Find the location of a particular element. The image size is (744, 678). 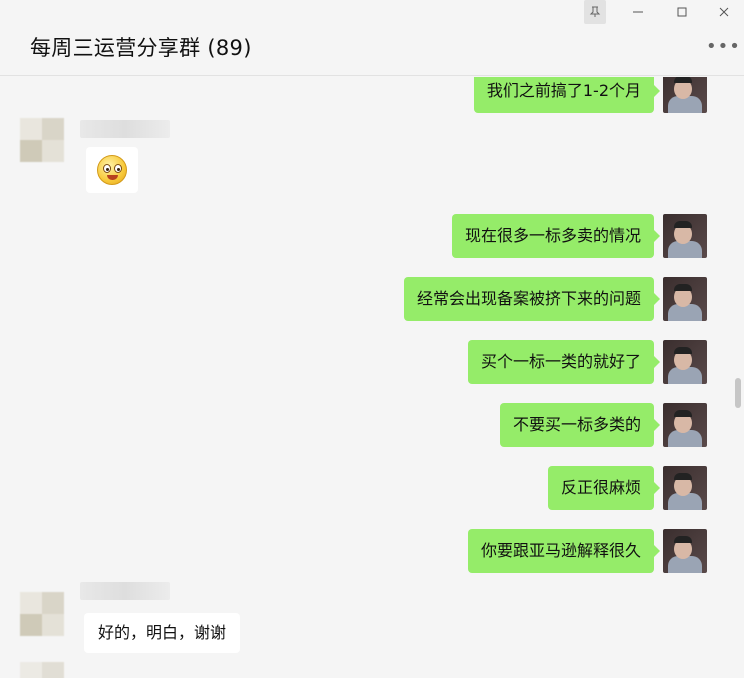

scrollbar-thumb is located at coordinates (738, 393).